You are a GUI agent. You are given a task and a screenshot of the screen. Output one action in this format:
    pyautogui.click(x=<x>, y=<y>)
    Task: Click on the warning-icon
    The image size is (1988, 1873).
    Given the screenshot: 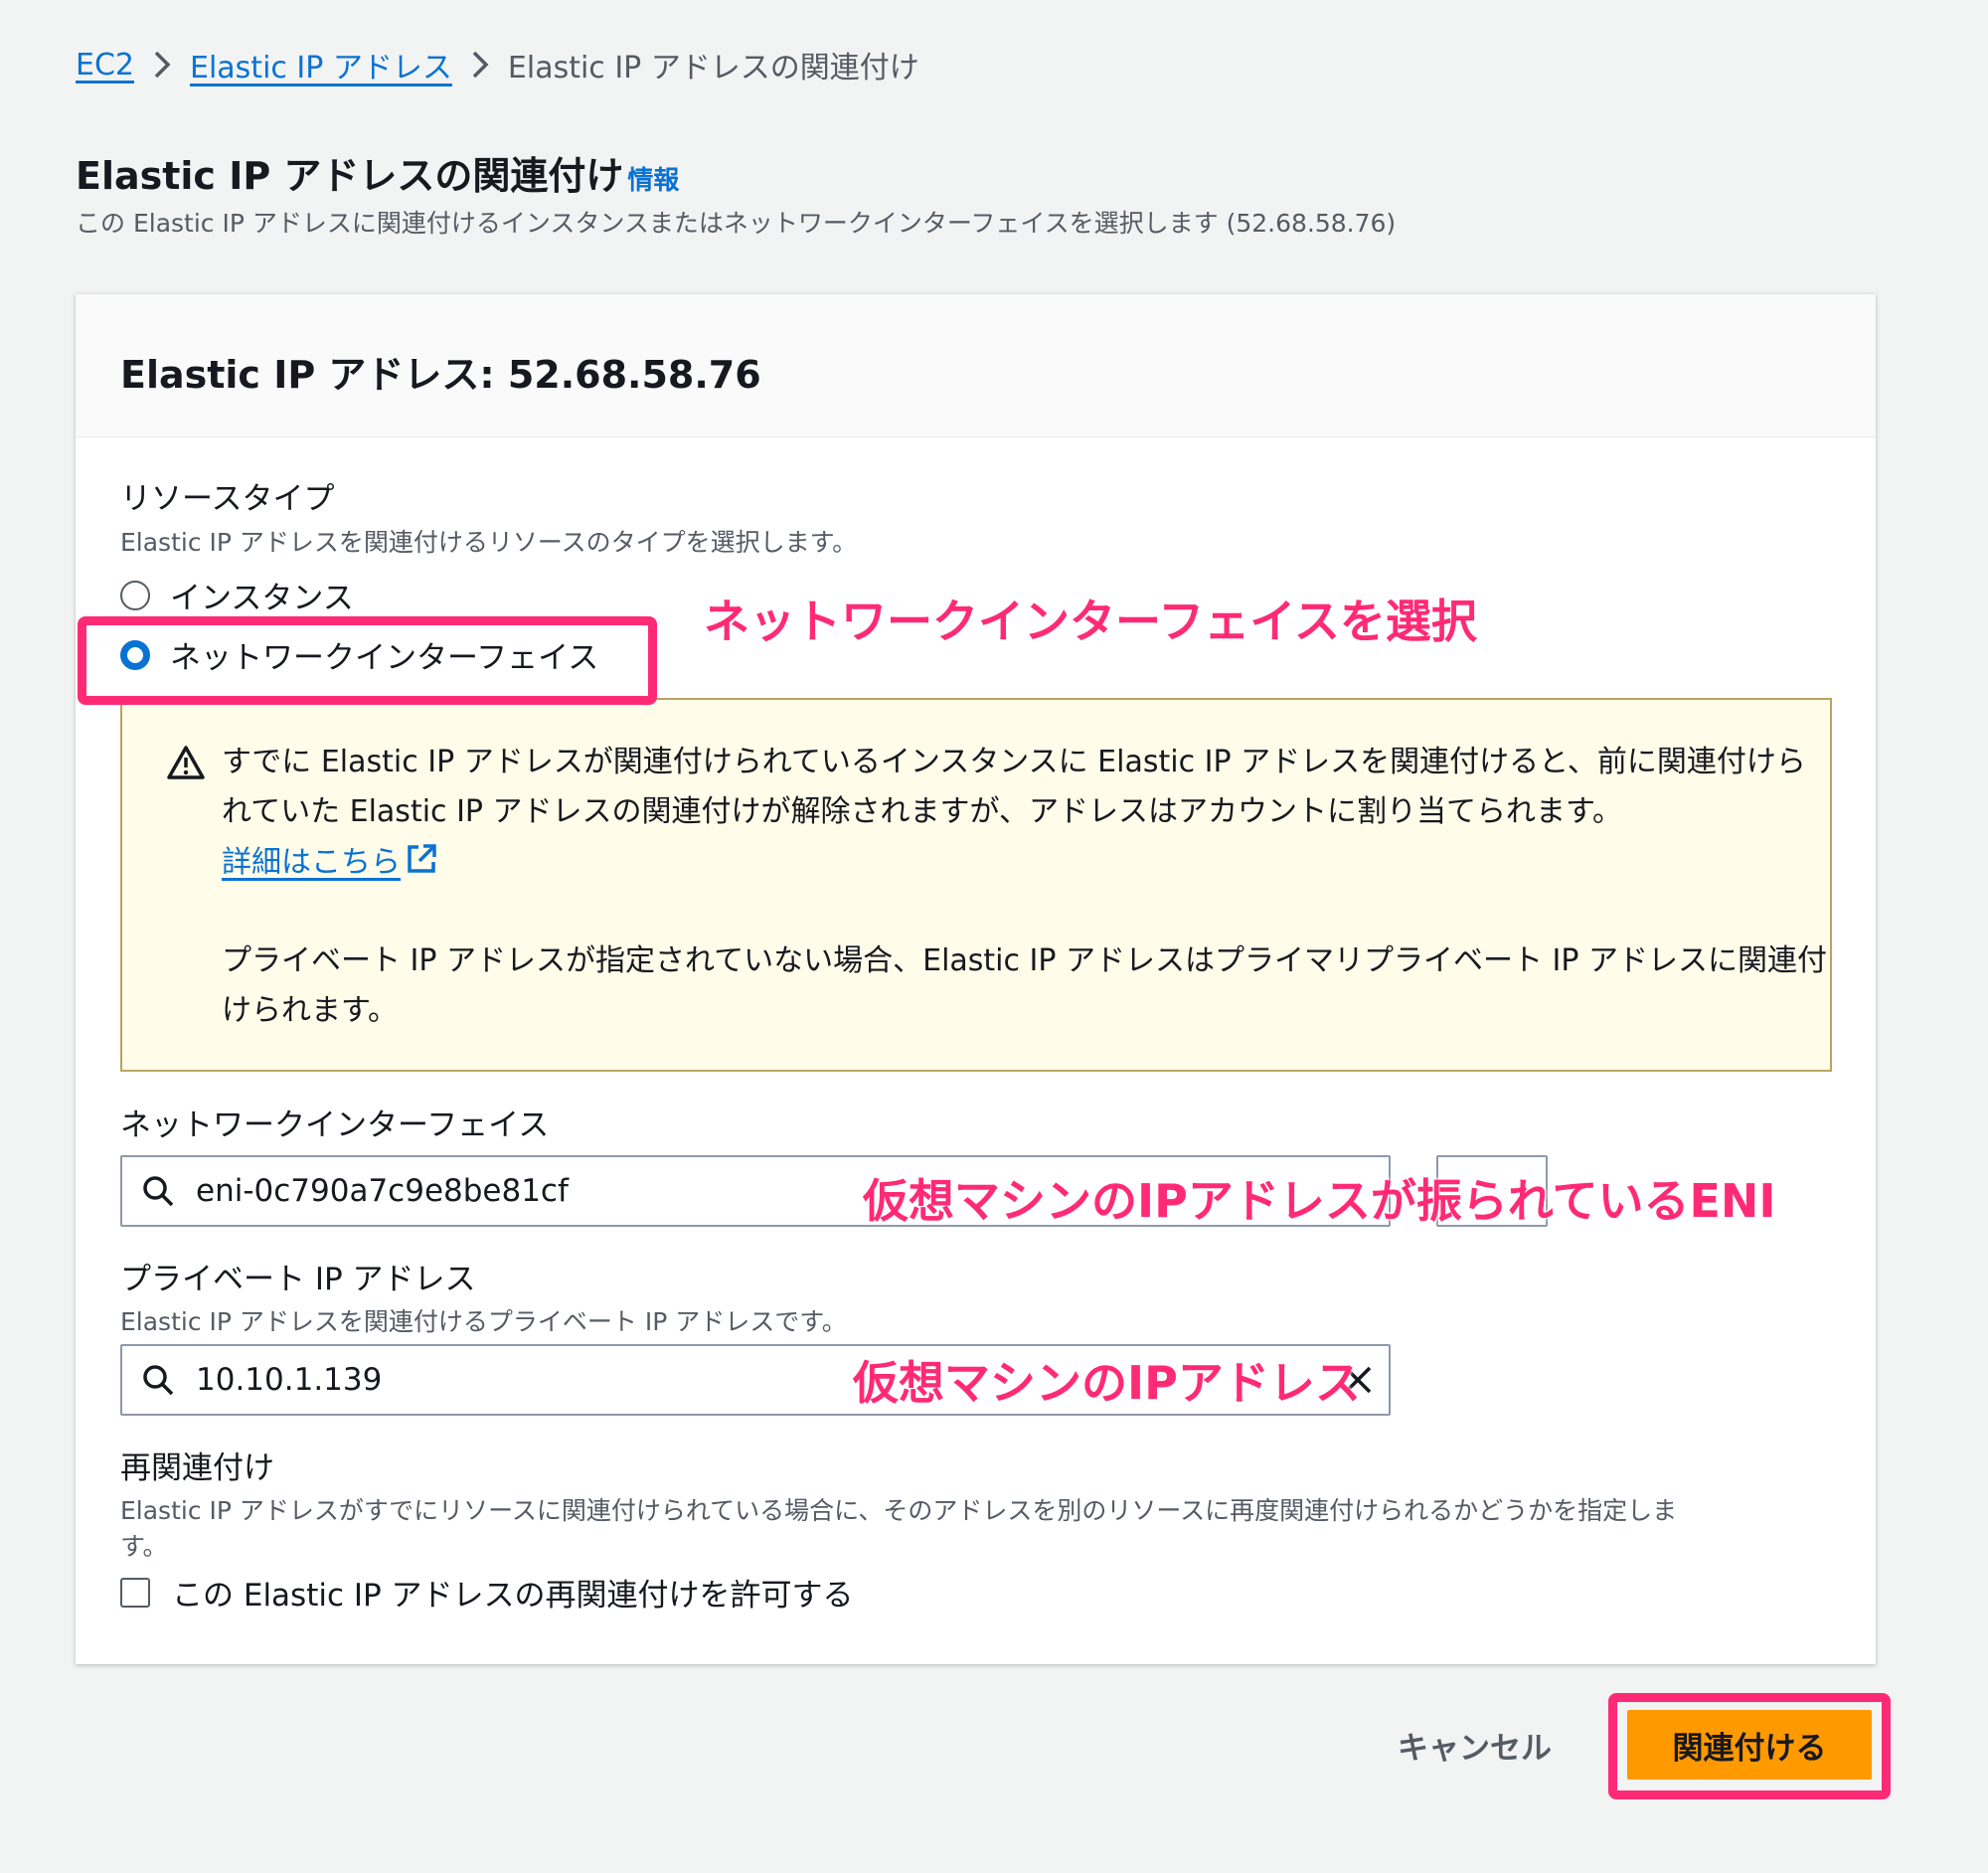 What is the action you would take?
    pyautogui.click(x=186, y=762)
    